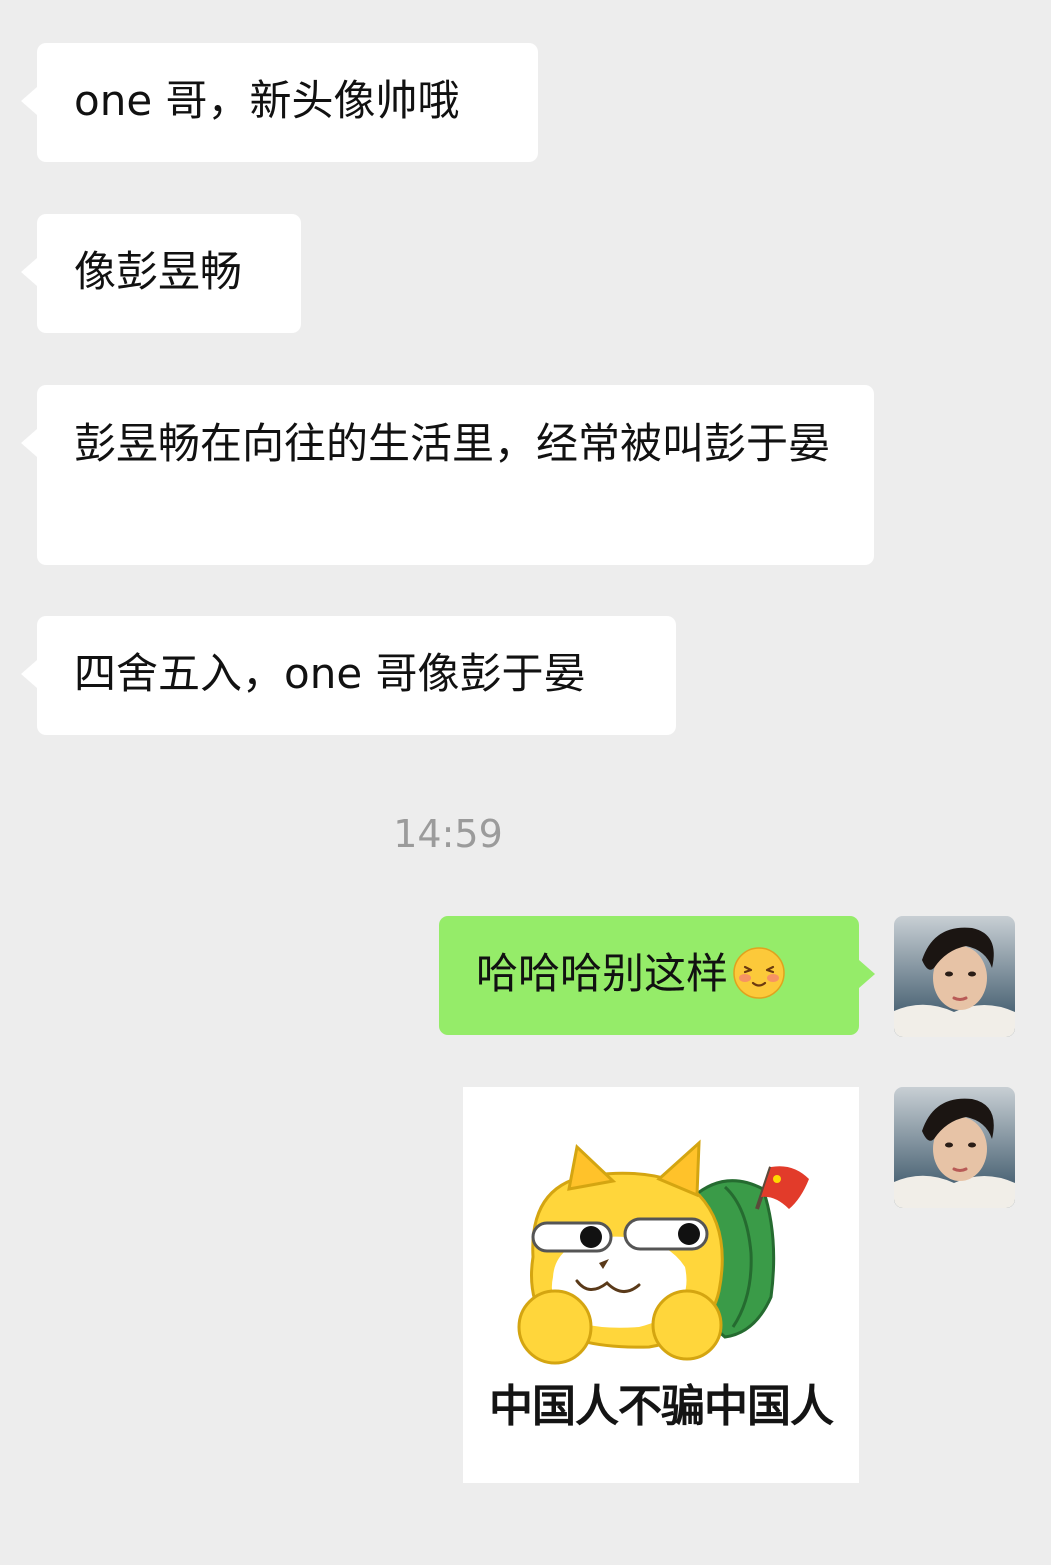 The image size is (1051, 1565). I want to click on message-text: one 哥，新头像帅哦, so click(267, 100).